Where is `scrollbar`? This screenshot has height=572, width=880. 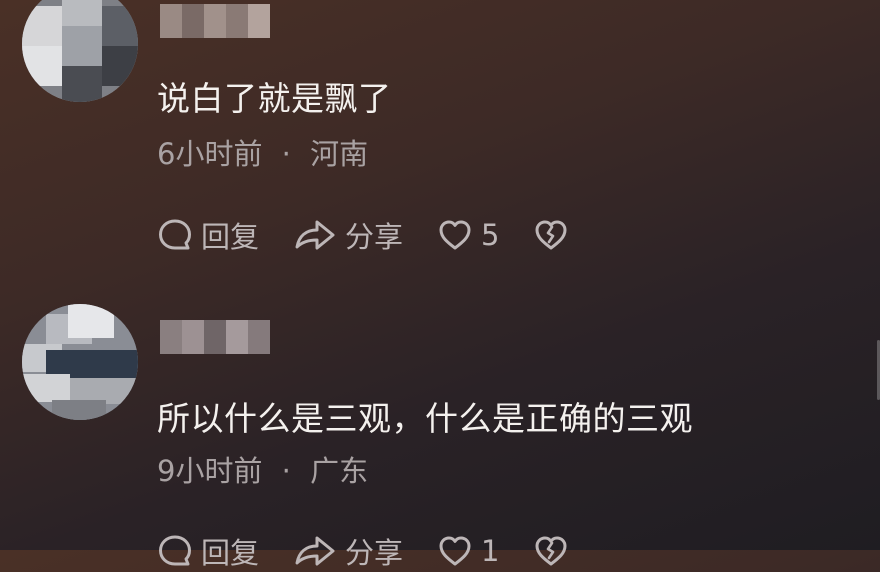 scrollbar is located at coordinates (878, 275).